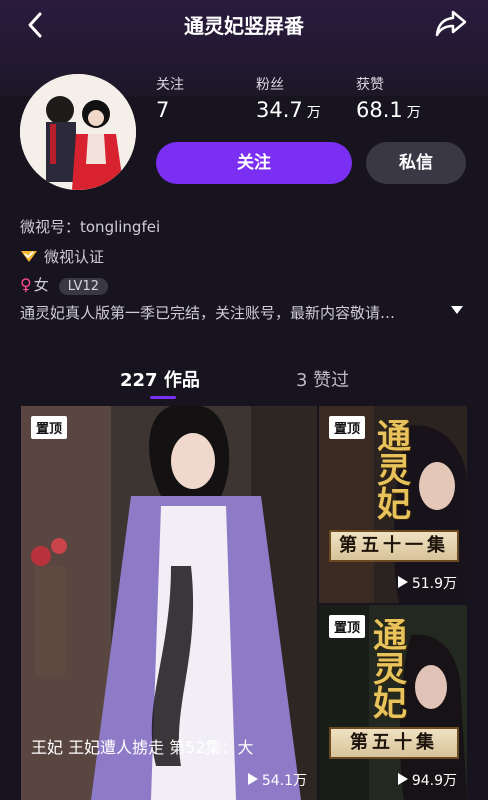 The image size is (488, 800). Describe the element at coordinates (284, 781) in the screenshot. I see `play-count-value: 54.1万` at that location.